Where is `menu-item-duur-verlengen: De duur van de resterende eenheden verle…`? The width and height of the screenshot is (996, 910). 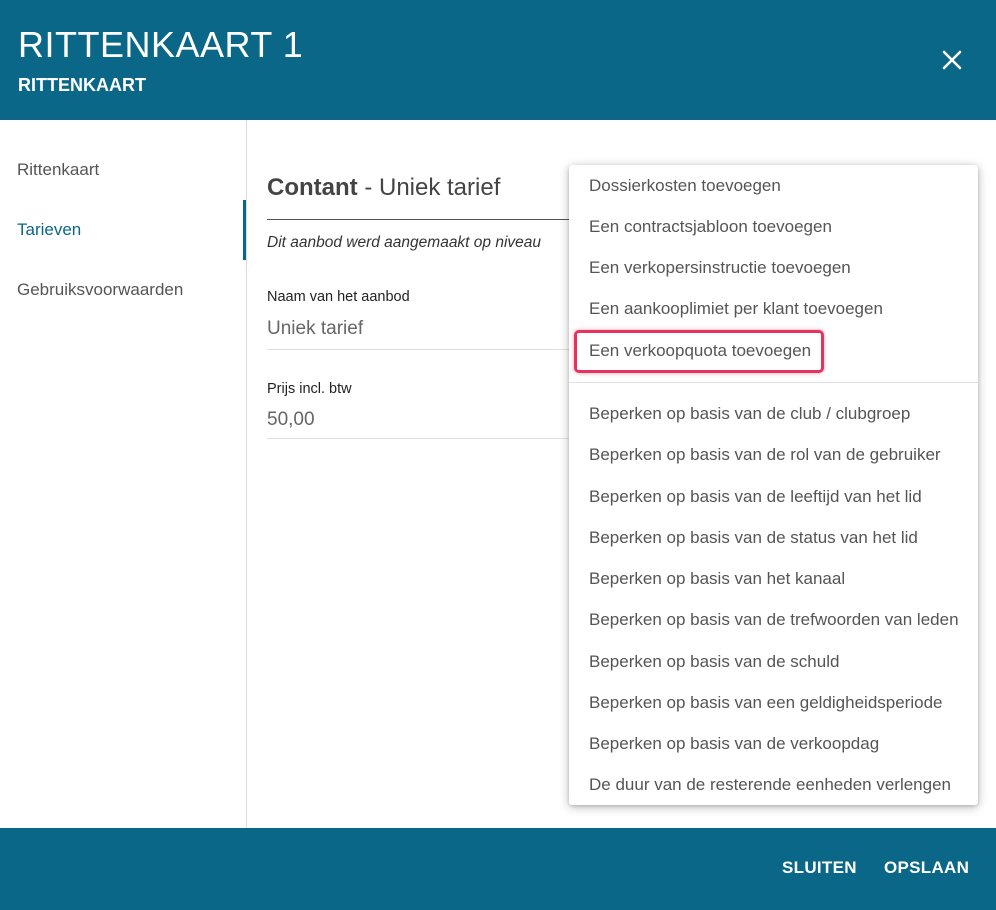
menu-item-duur-verlengen: De duur van de resterende eenheden verle… is located at coordinates (773, 785).